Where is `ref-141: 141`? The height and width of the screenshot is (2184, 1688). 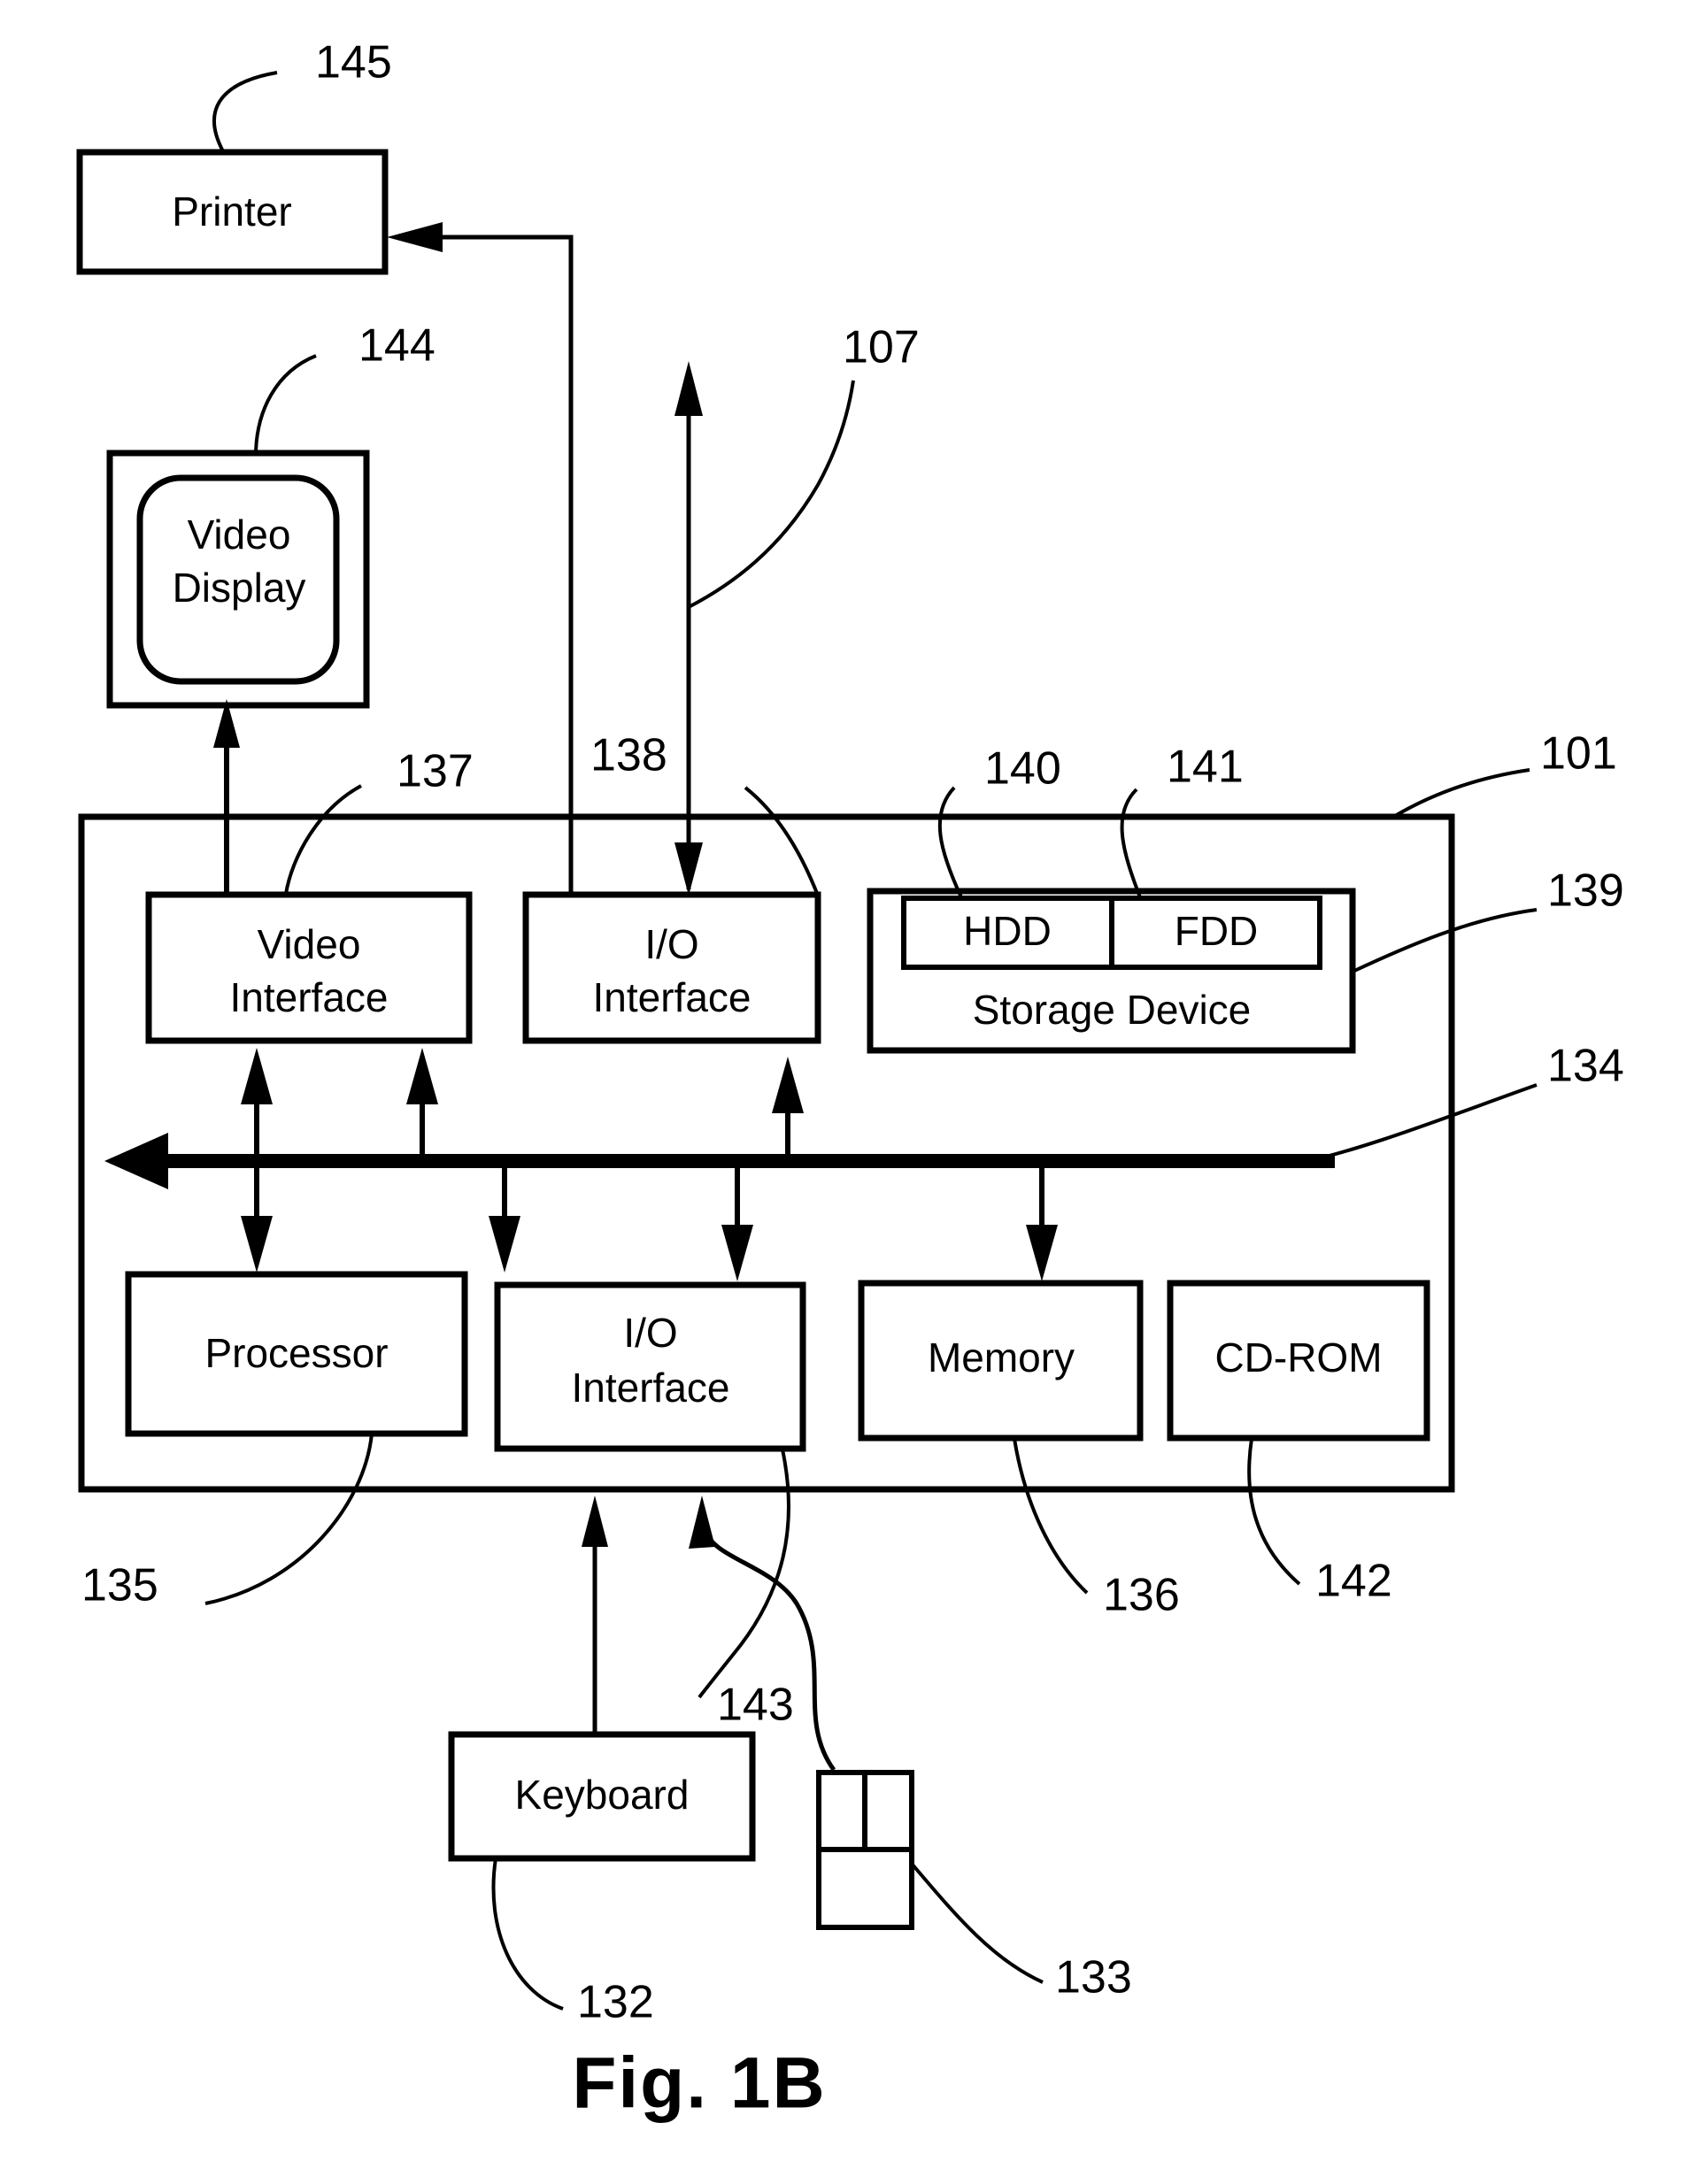
ref-141: 141 is located at coordinates (1205, 767).